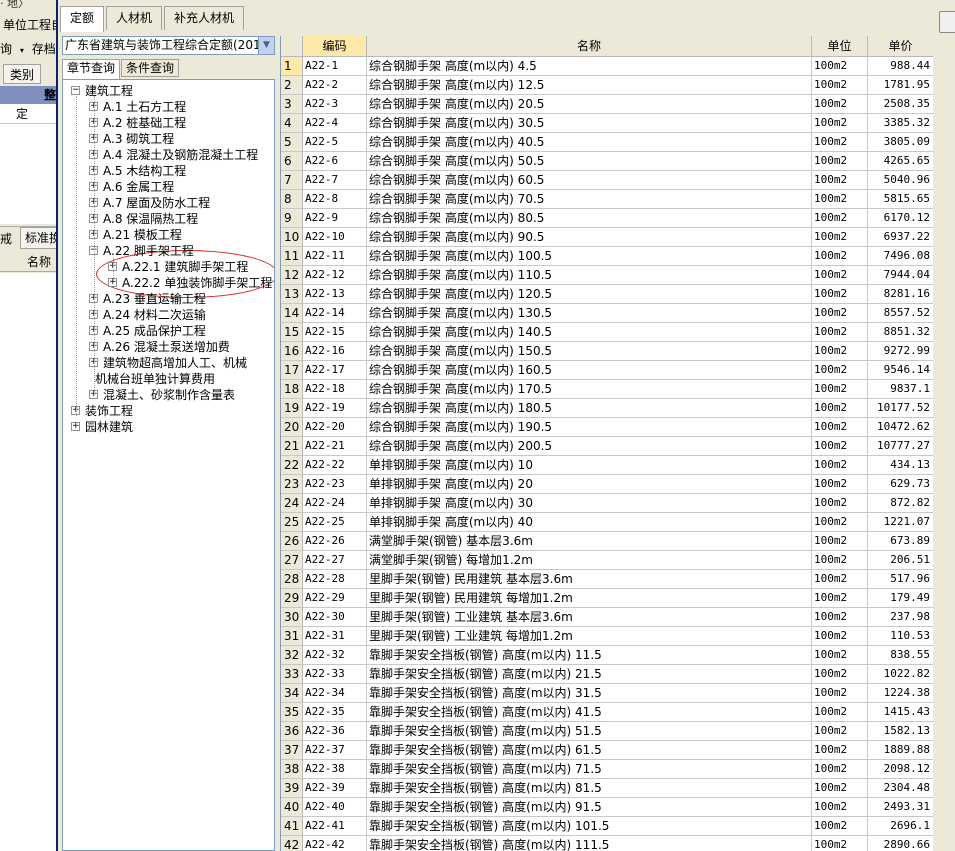  What do you see at coordinates (607, 85) in the screenshot?
I see `table-row: 2 A22-2 综合钢脚手架 高度(m以内) 12.5 100m2 1781.95` at bounding box center [607, 85].